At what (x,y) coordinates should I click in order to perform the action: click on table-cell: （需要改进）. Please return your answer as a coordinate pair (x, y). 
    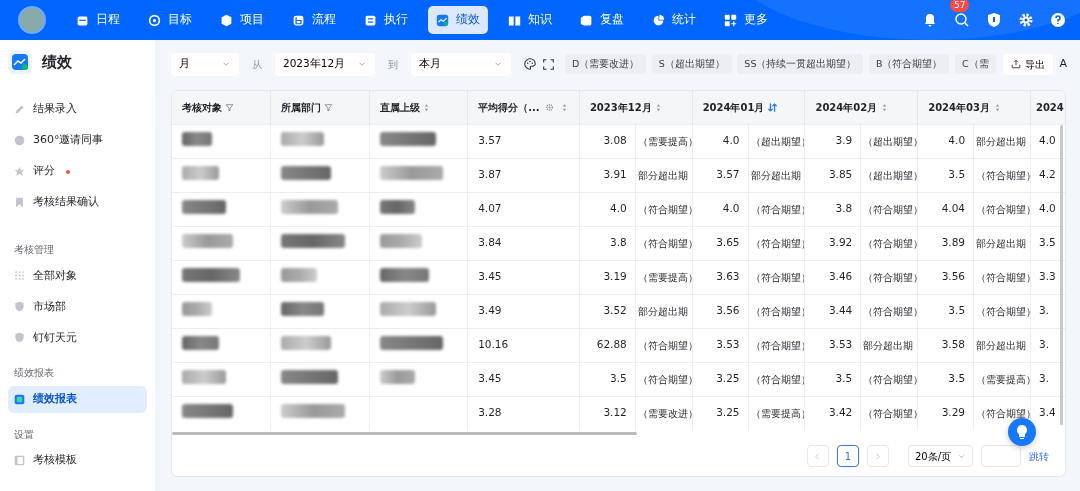
    Looking at the image, I should click on (664, 413).